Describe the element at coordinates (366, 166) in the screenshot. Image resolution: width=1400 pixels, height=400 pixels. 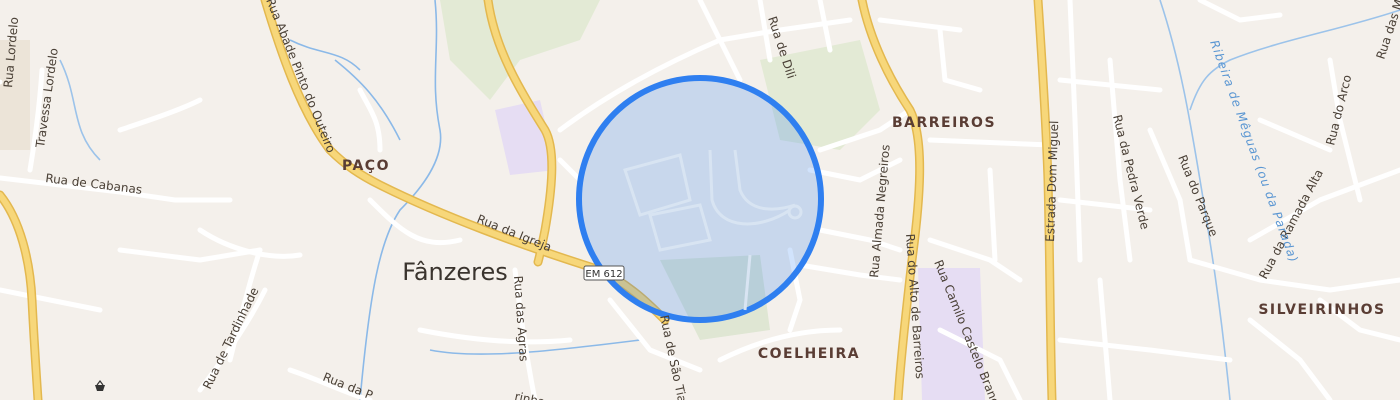
I see `place-label: PAÇO` at that location.